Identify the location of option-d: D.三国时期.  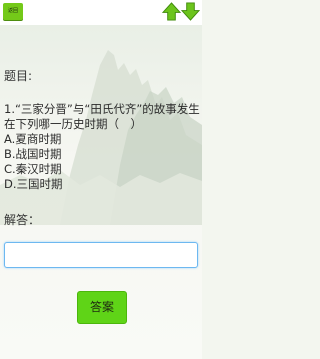
(33, 184).